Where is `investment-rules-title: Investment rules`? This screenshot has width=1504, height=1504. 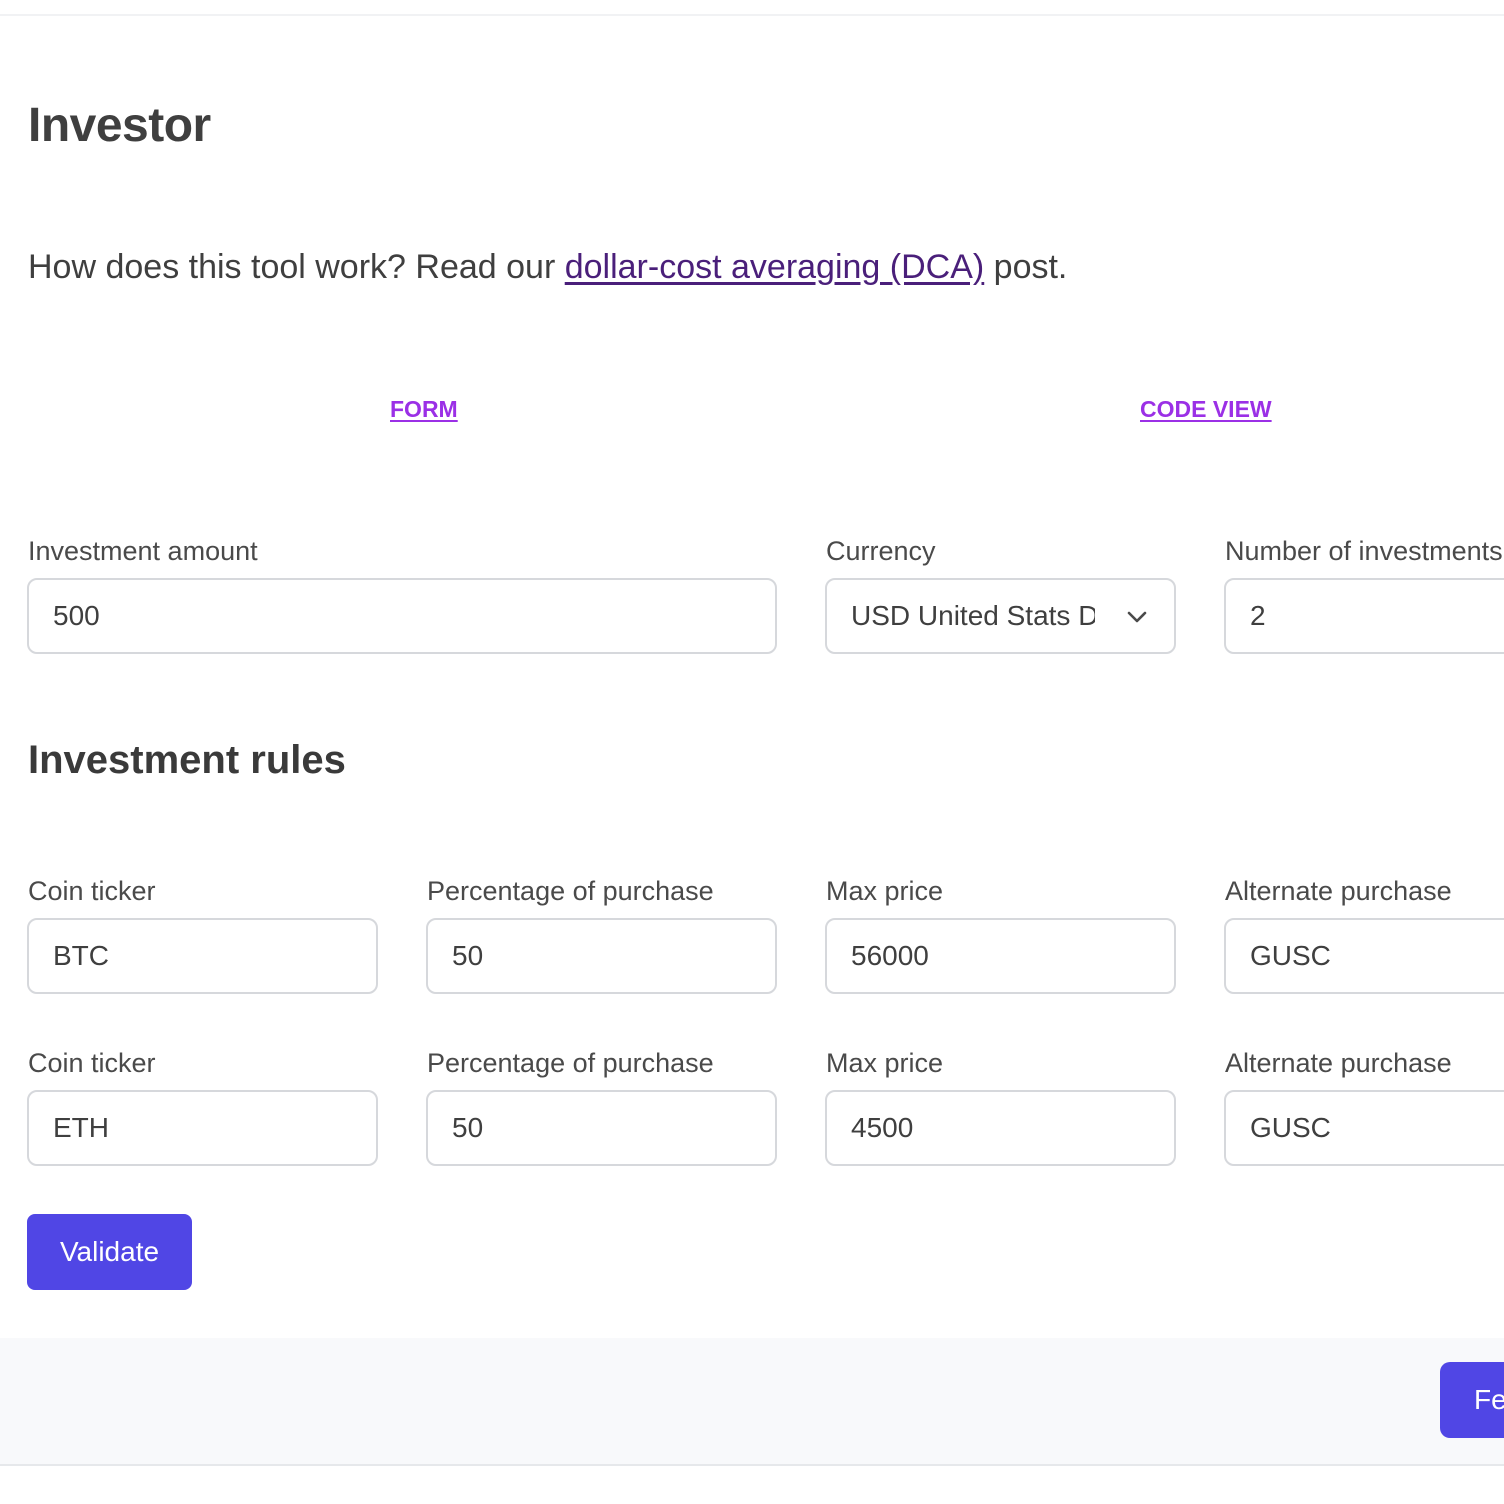 investment-rules-title: Investment rules is located at coordinates (187, 760).